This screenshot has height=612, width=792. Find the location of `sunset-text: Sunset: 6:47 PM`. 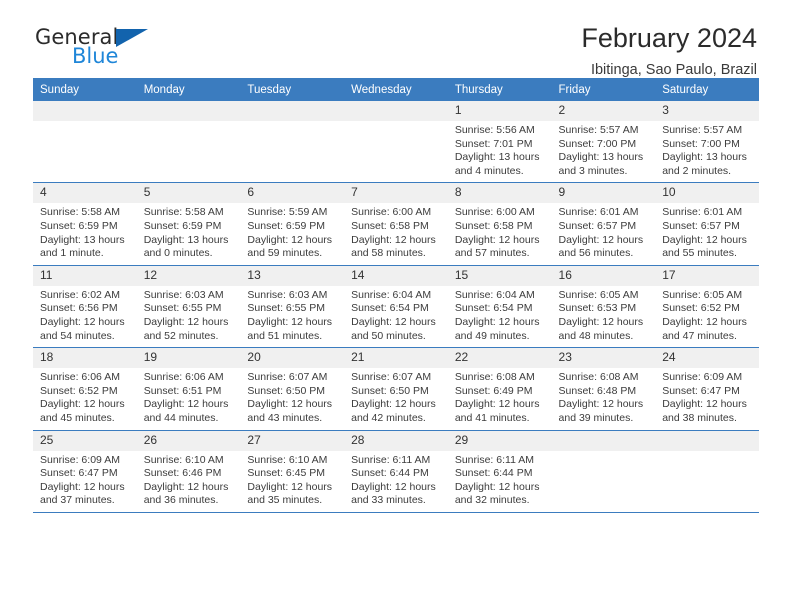

sunset-text: Sunset: 6:47 PM is located at coordinates (701, 390).